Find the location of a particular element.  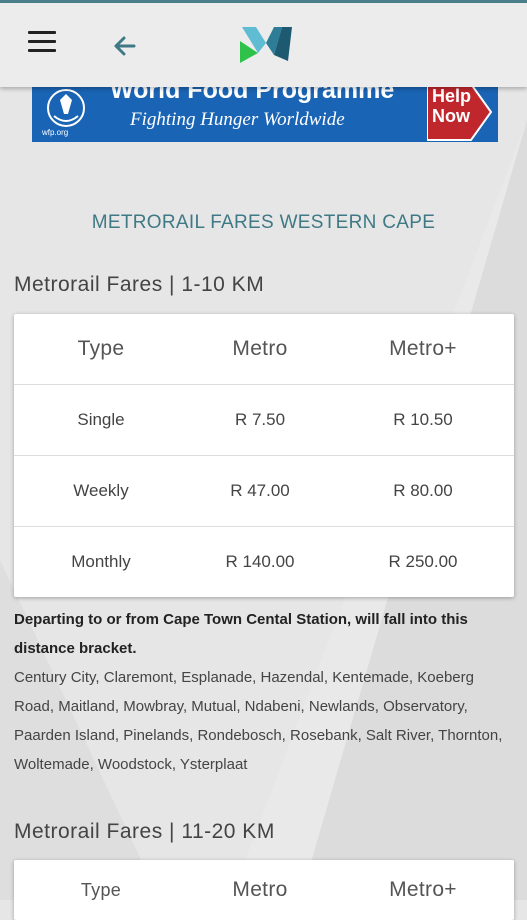

fare-metro: R 140.00 is located at coordinates (260, 561).